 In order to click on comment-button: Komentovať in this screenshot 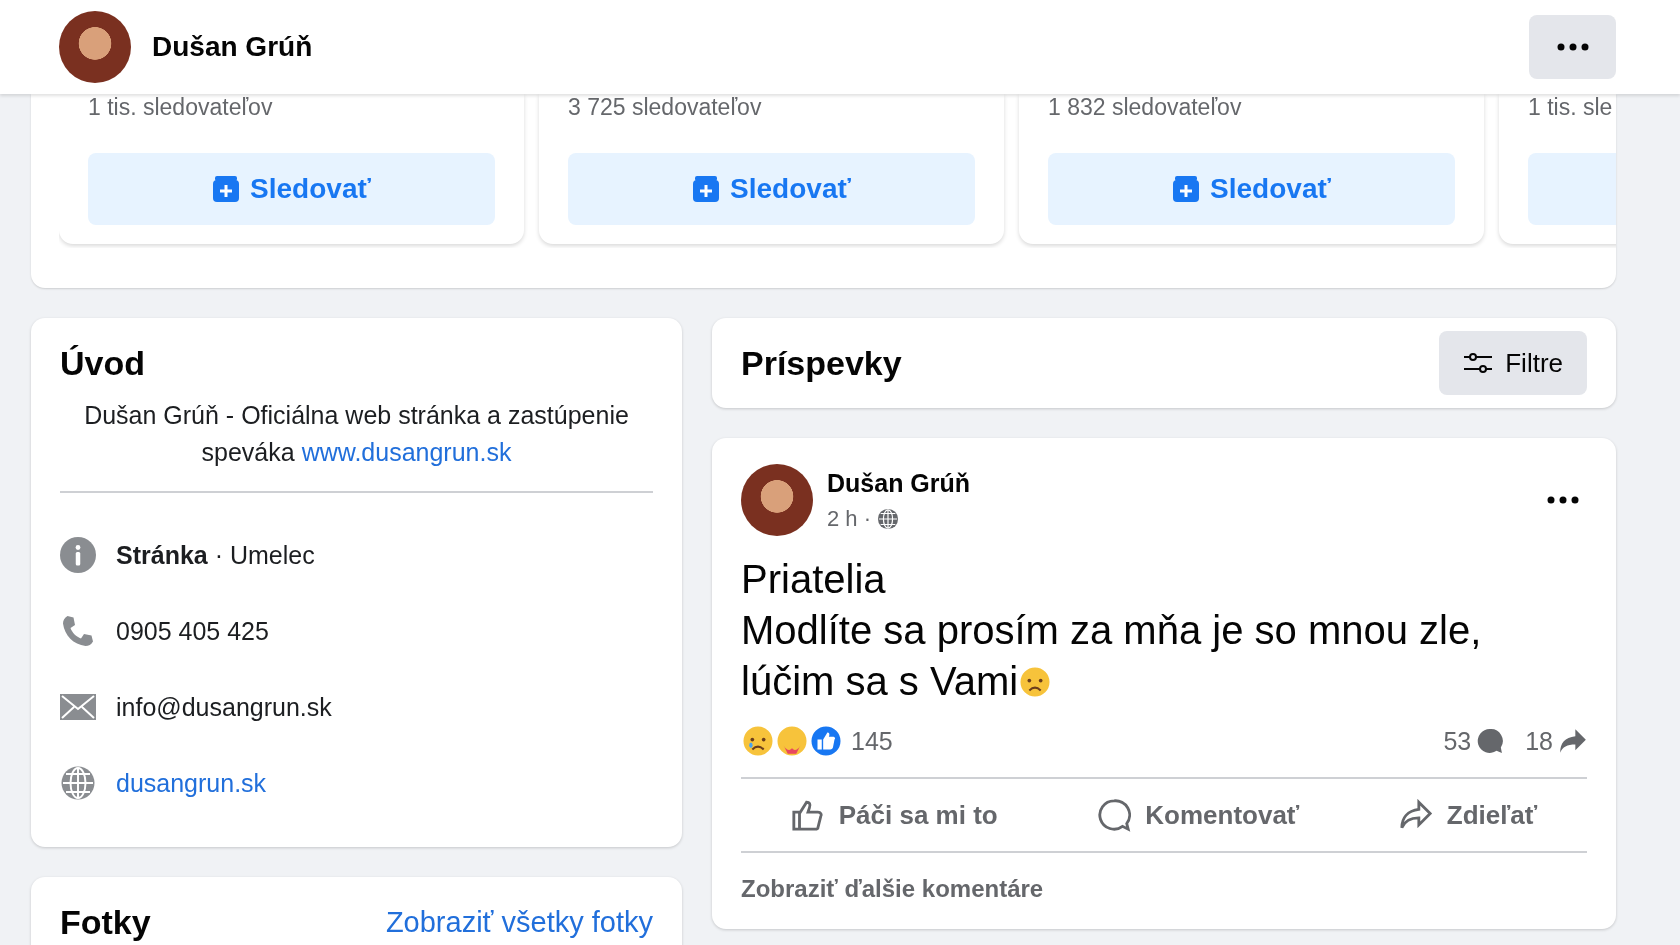, I will do `click(1198, 815)`.